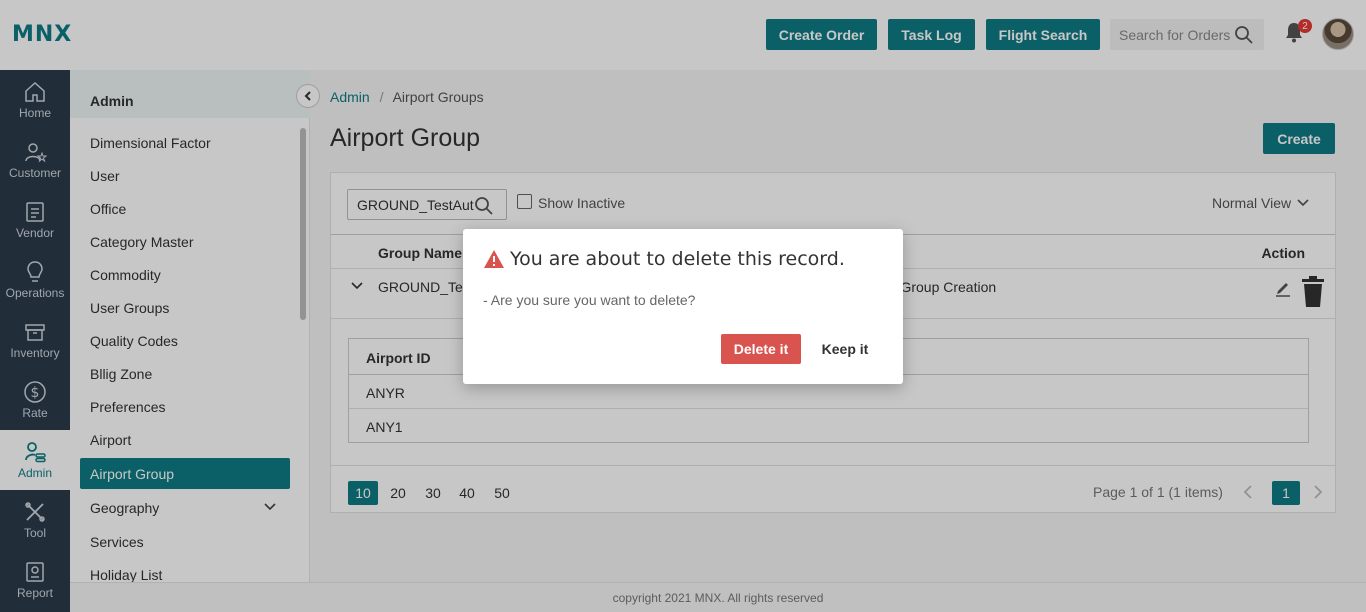  I want to click on dialog-title: You are about to delete this record., so click(677, 259).